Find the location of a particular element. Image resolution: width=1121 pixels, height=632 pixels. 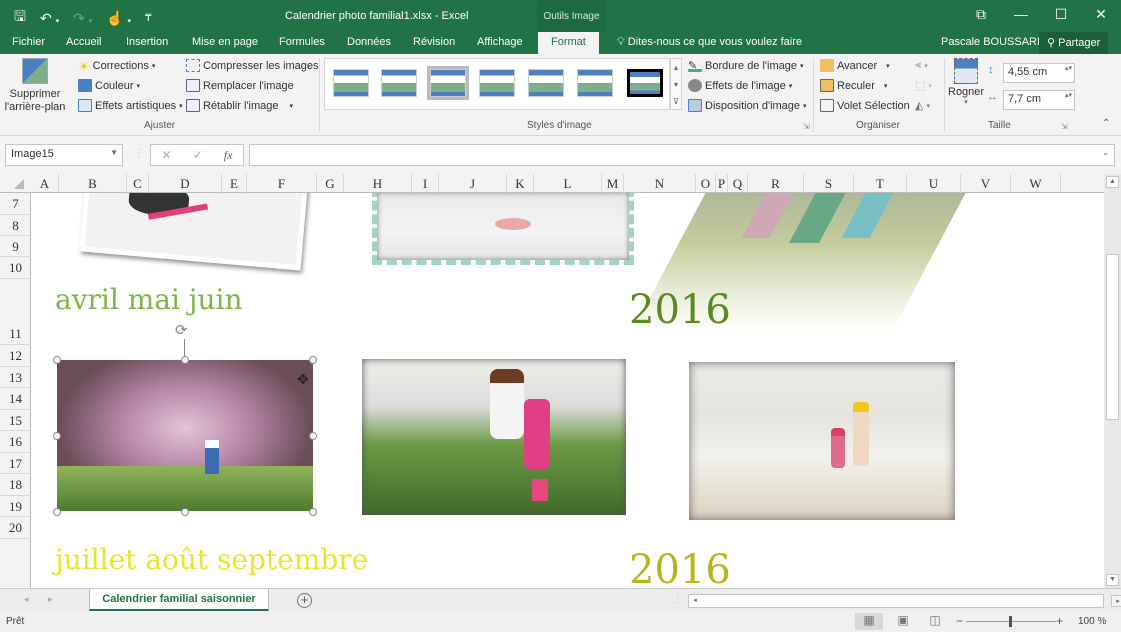

column-header-l: L is located at coordinates (568, 183).